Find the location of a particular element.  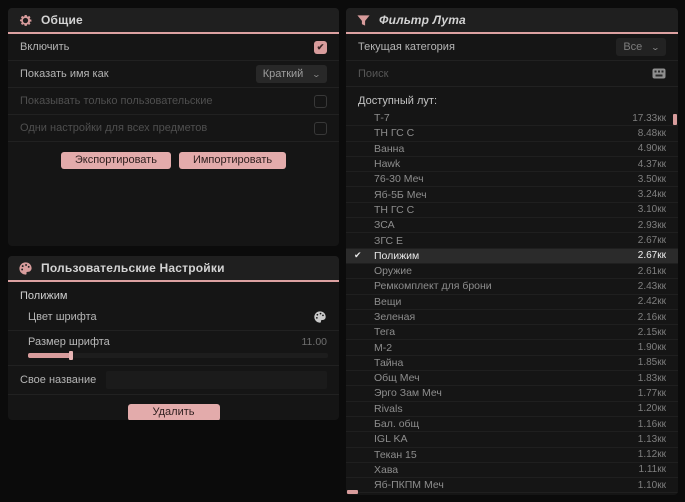

loot-list-item: ✔ Вещи 2.42кк is located at coordinates (512, 302).